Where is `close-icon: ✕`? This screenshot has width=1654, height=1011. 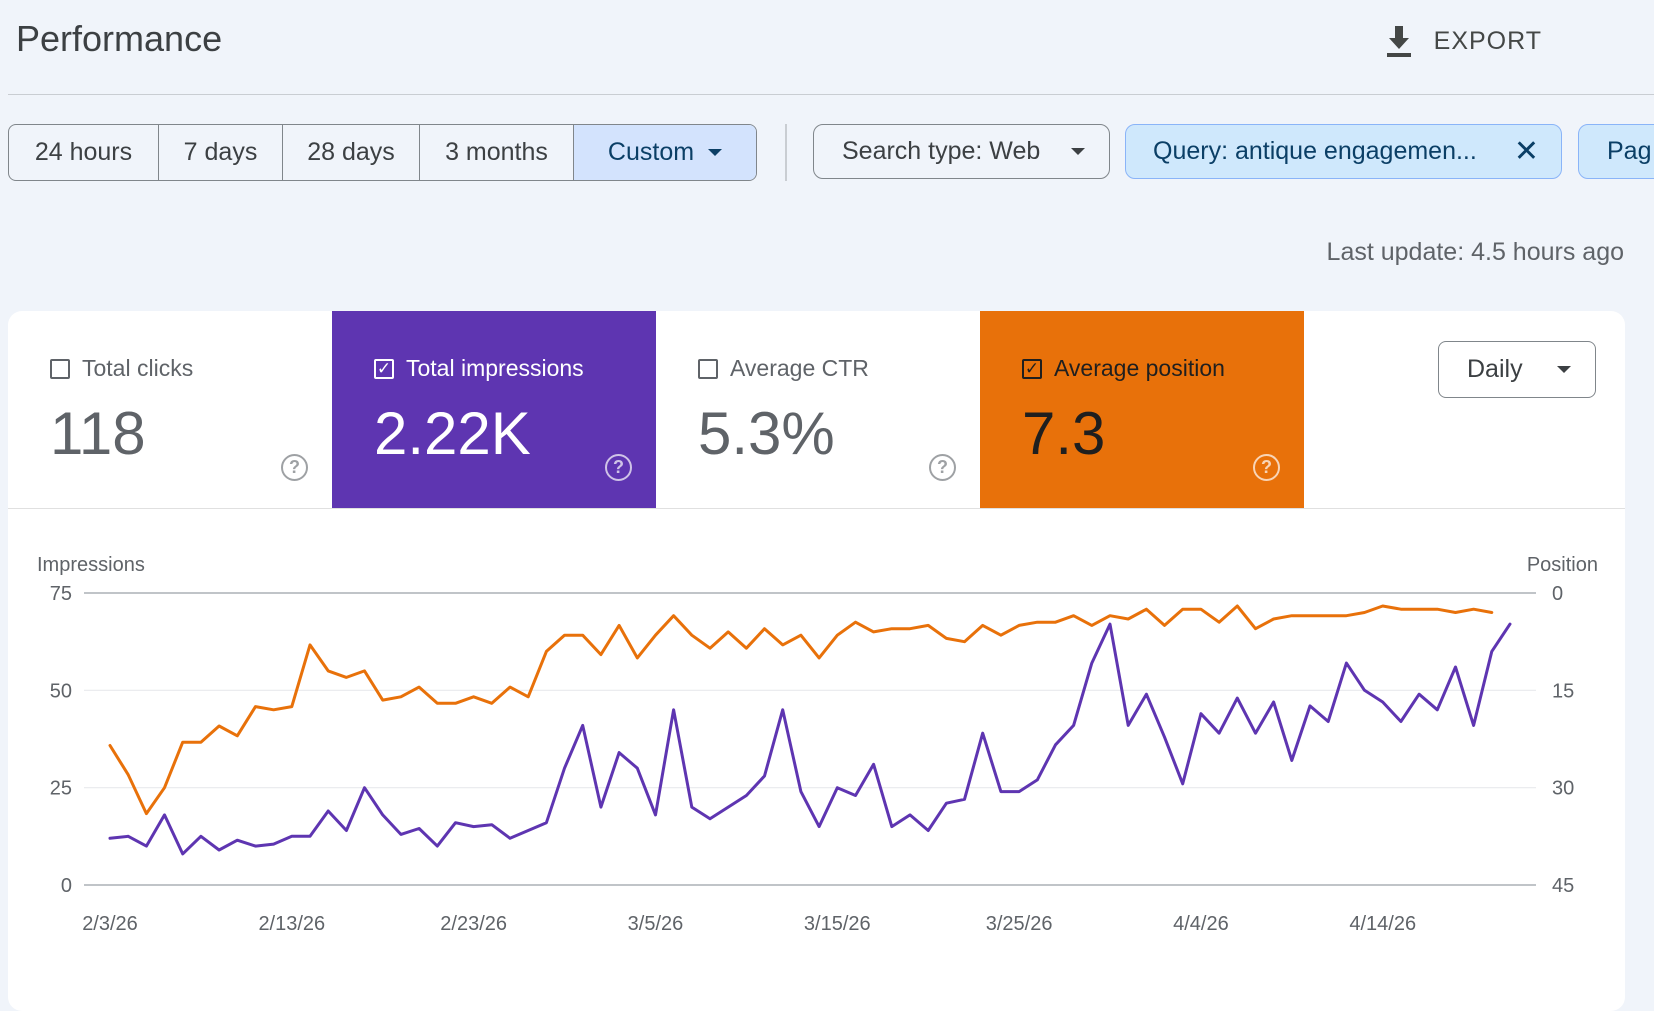 close-icon: ✕ is located at coordinates (1526, 151).